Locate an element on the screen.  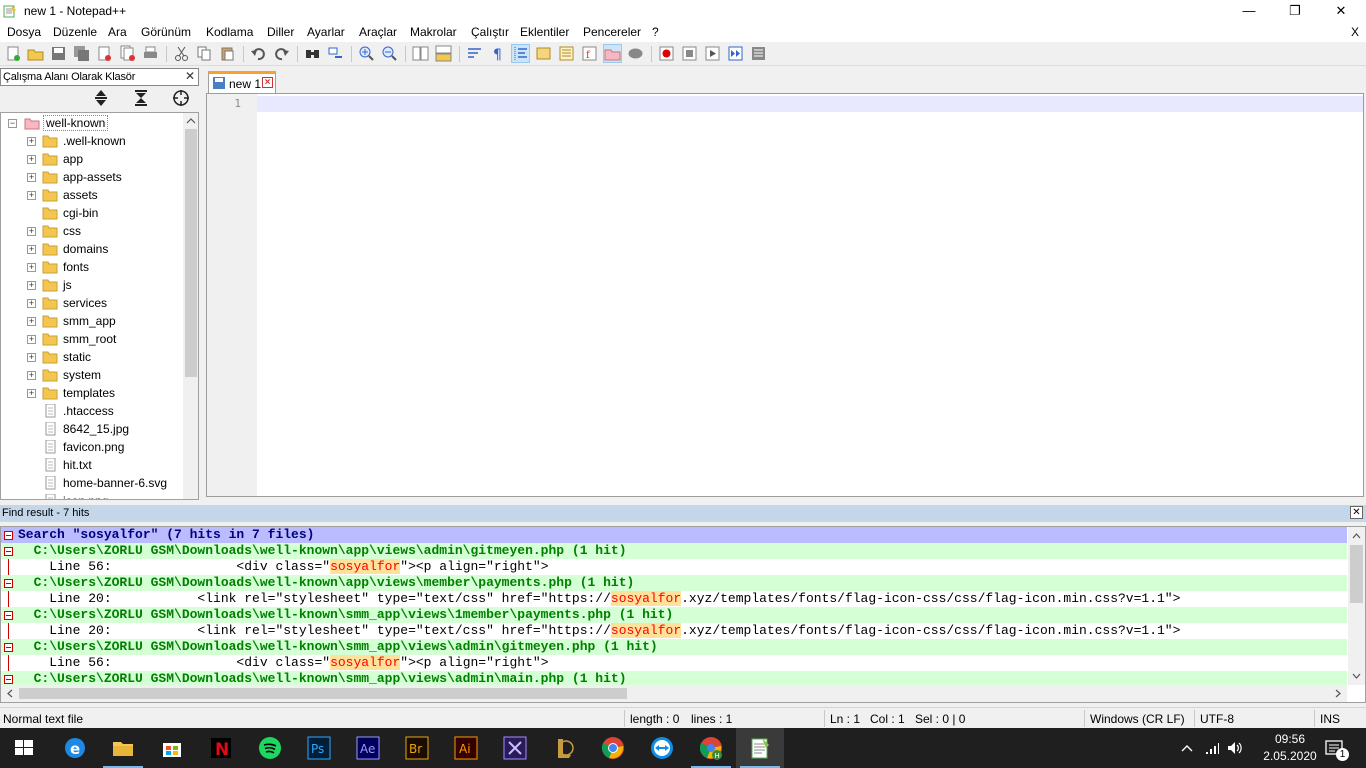
print-icon is located at coordinates (150, 53).